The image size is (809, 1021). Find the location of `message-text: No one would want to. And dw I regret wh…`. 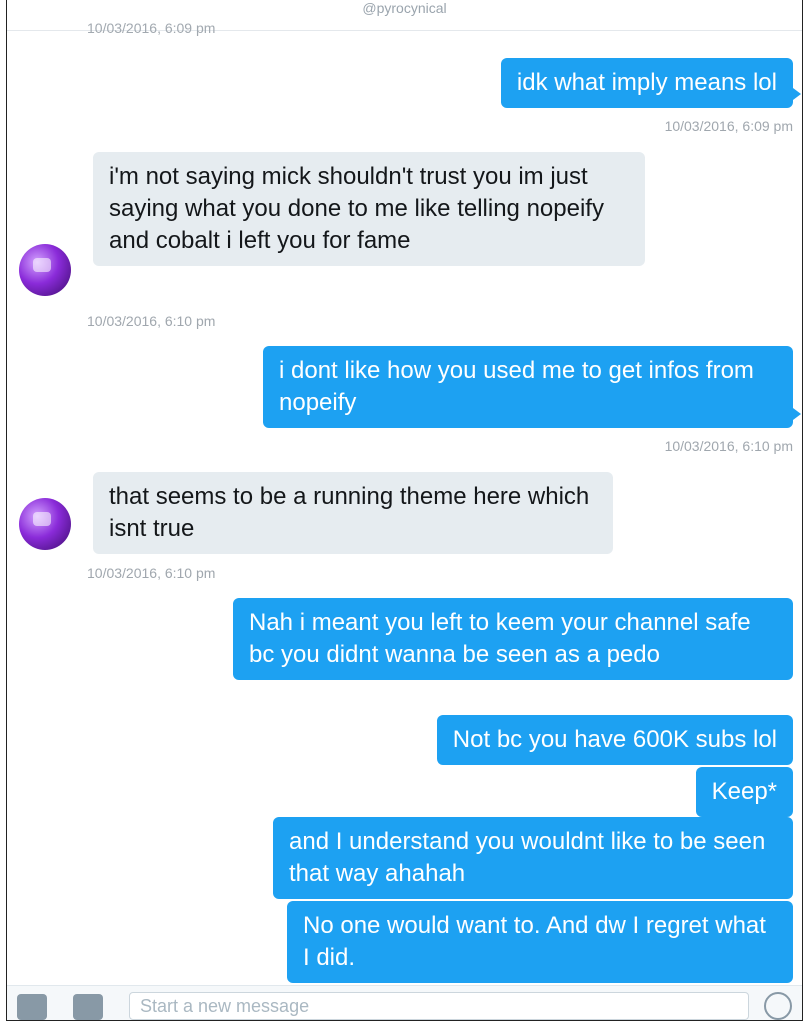

message-text: No one would want to. And dw I regret wh… is located at coordinates (534, 941).